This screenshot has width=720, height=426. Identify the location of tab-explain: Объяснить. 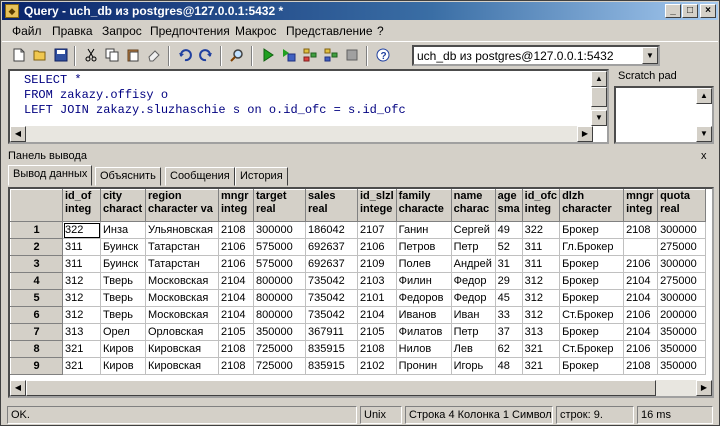
(128, 176).